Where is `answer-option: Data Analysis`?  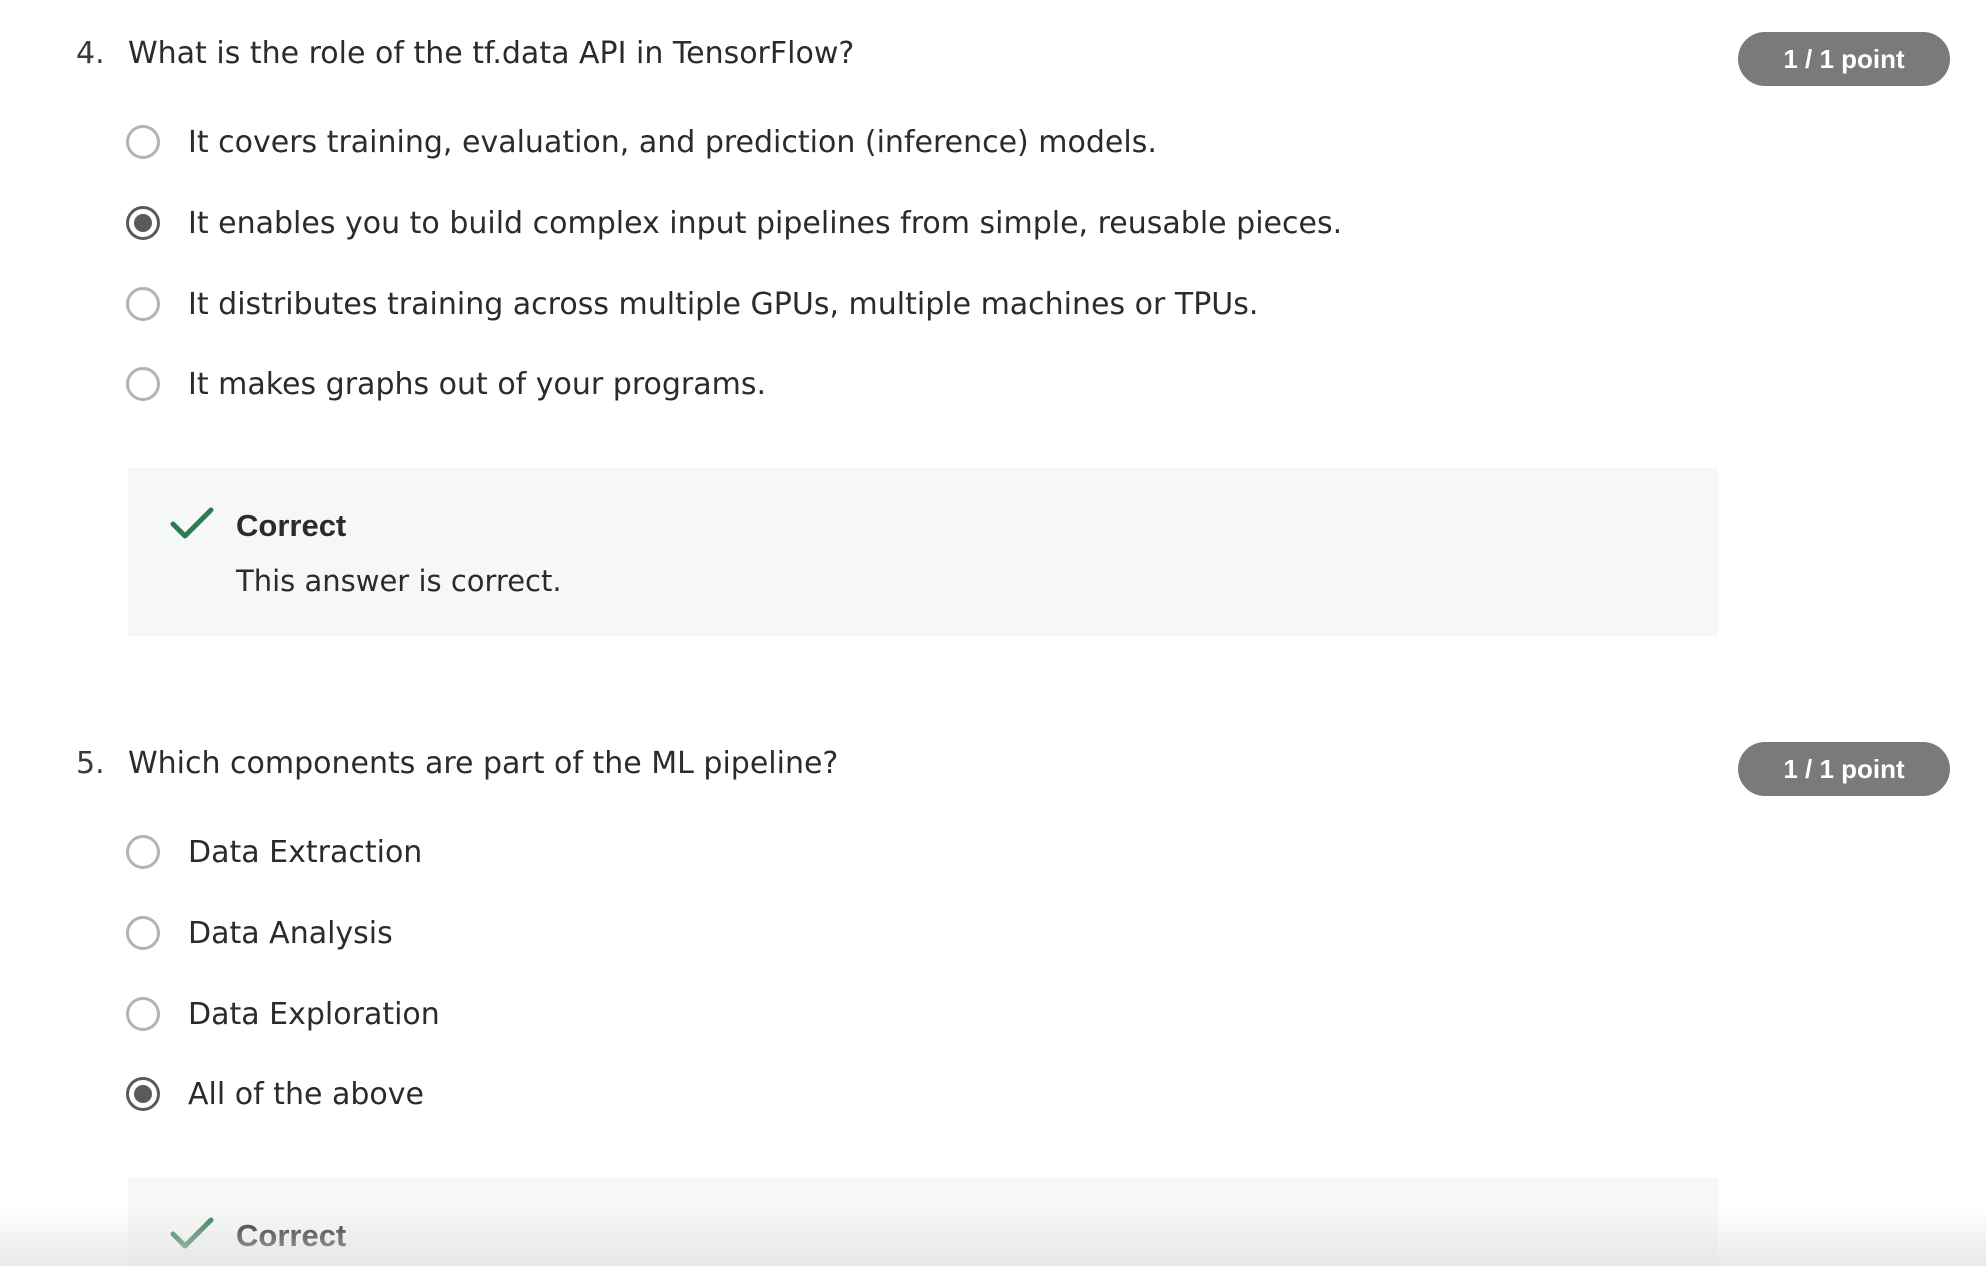
answer-option: Data Analysis is located at coordinates (259, 933).